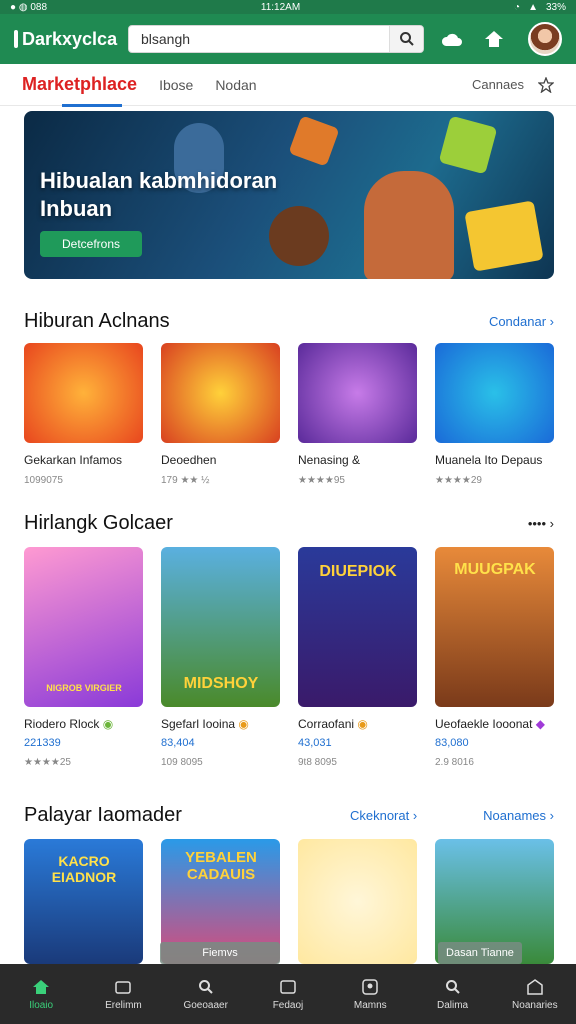 This screenshot has width=576, height=1024. I want to click on status-time: 11:12AM, so click(280, 7).